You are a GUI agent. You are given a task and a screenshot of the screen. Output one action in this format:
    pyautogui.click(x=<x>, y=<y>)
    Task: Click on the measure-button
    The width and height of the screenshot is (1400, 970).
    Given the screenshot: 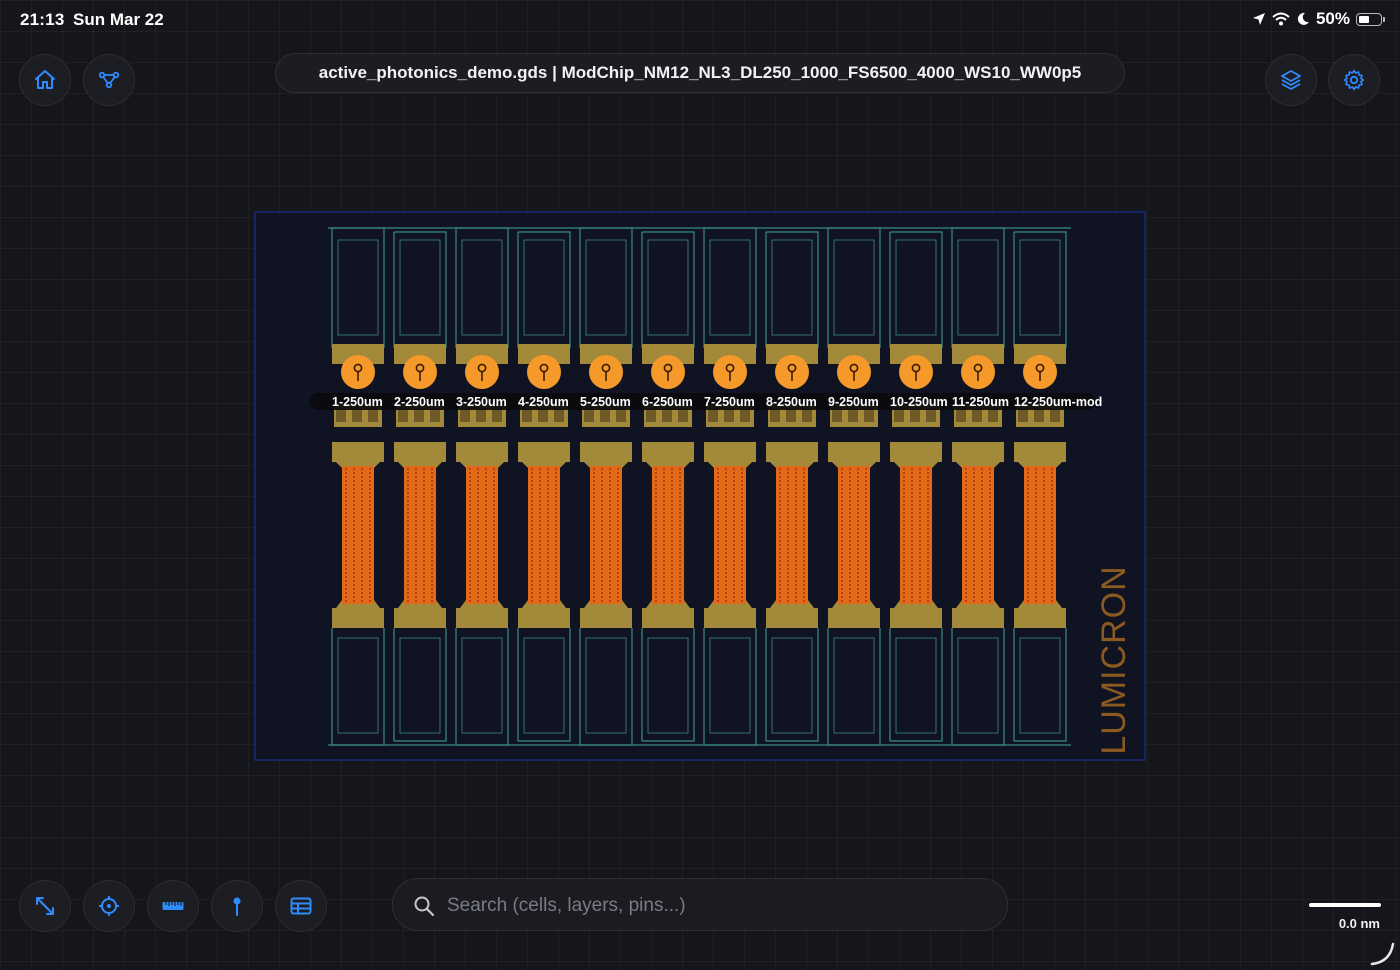 What is the action you would take?
    pyautogui.click(x=173, y=906)
    